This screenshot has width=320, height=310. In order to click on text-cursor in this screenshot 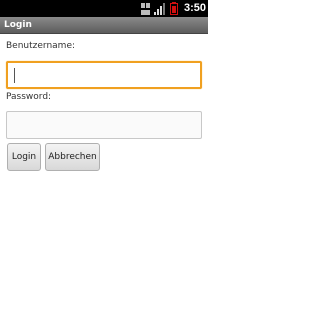, I will do `click(14, 75)`.